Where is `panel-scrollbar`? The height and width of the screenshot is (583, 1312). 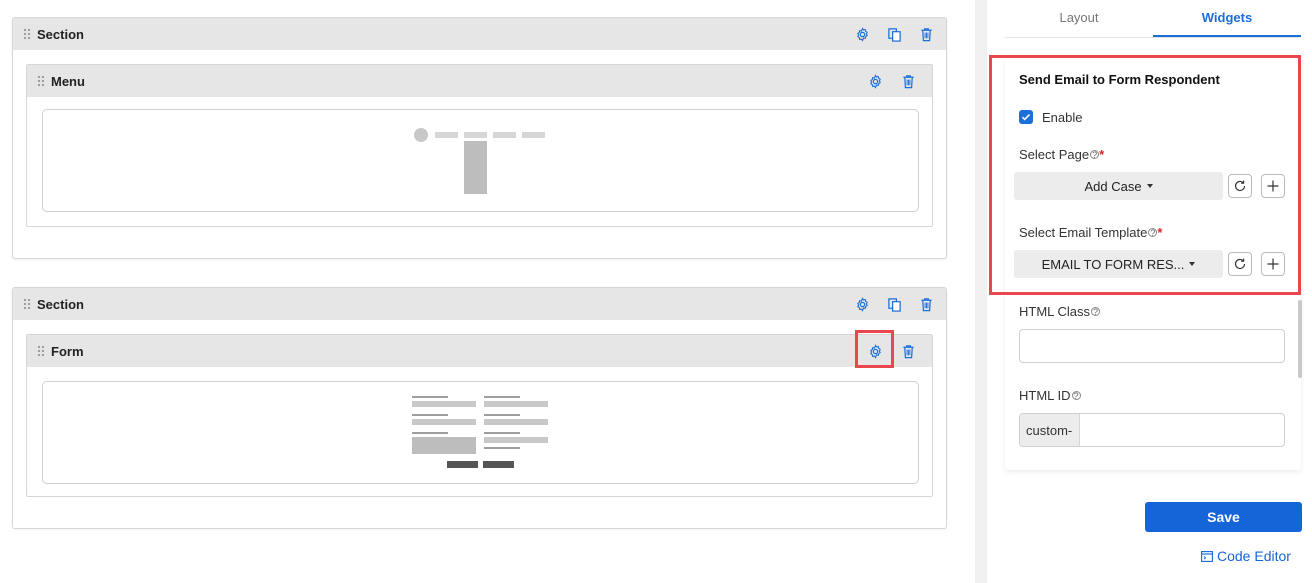 panel-scrollbar is located at coordinates (1300, 339).